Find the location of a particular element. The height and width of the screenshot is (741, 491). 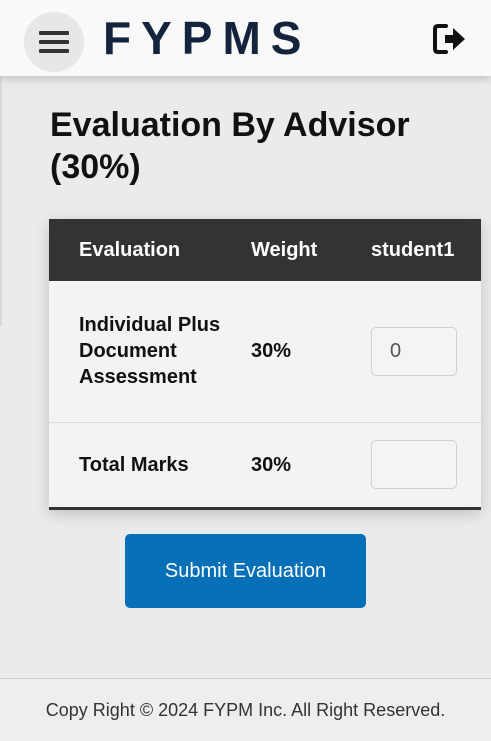

submit-evaluation-button: Submit Evaluation is located at coordinates (245, 571).